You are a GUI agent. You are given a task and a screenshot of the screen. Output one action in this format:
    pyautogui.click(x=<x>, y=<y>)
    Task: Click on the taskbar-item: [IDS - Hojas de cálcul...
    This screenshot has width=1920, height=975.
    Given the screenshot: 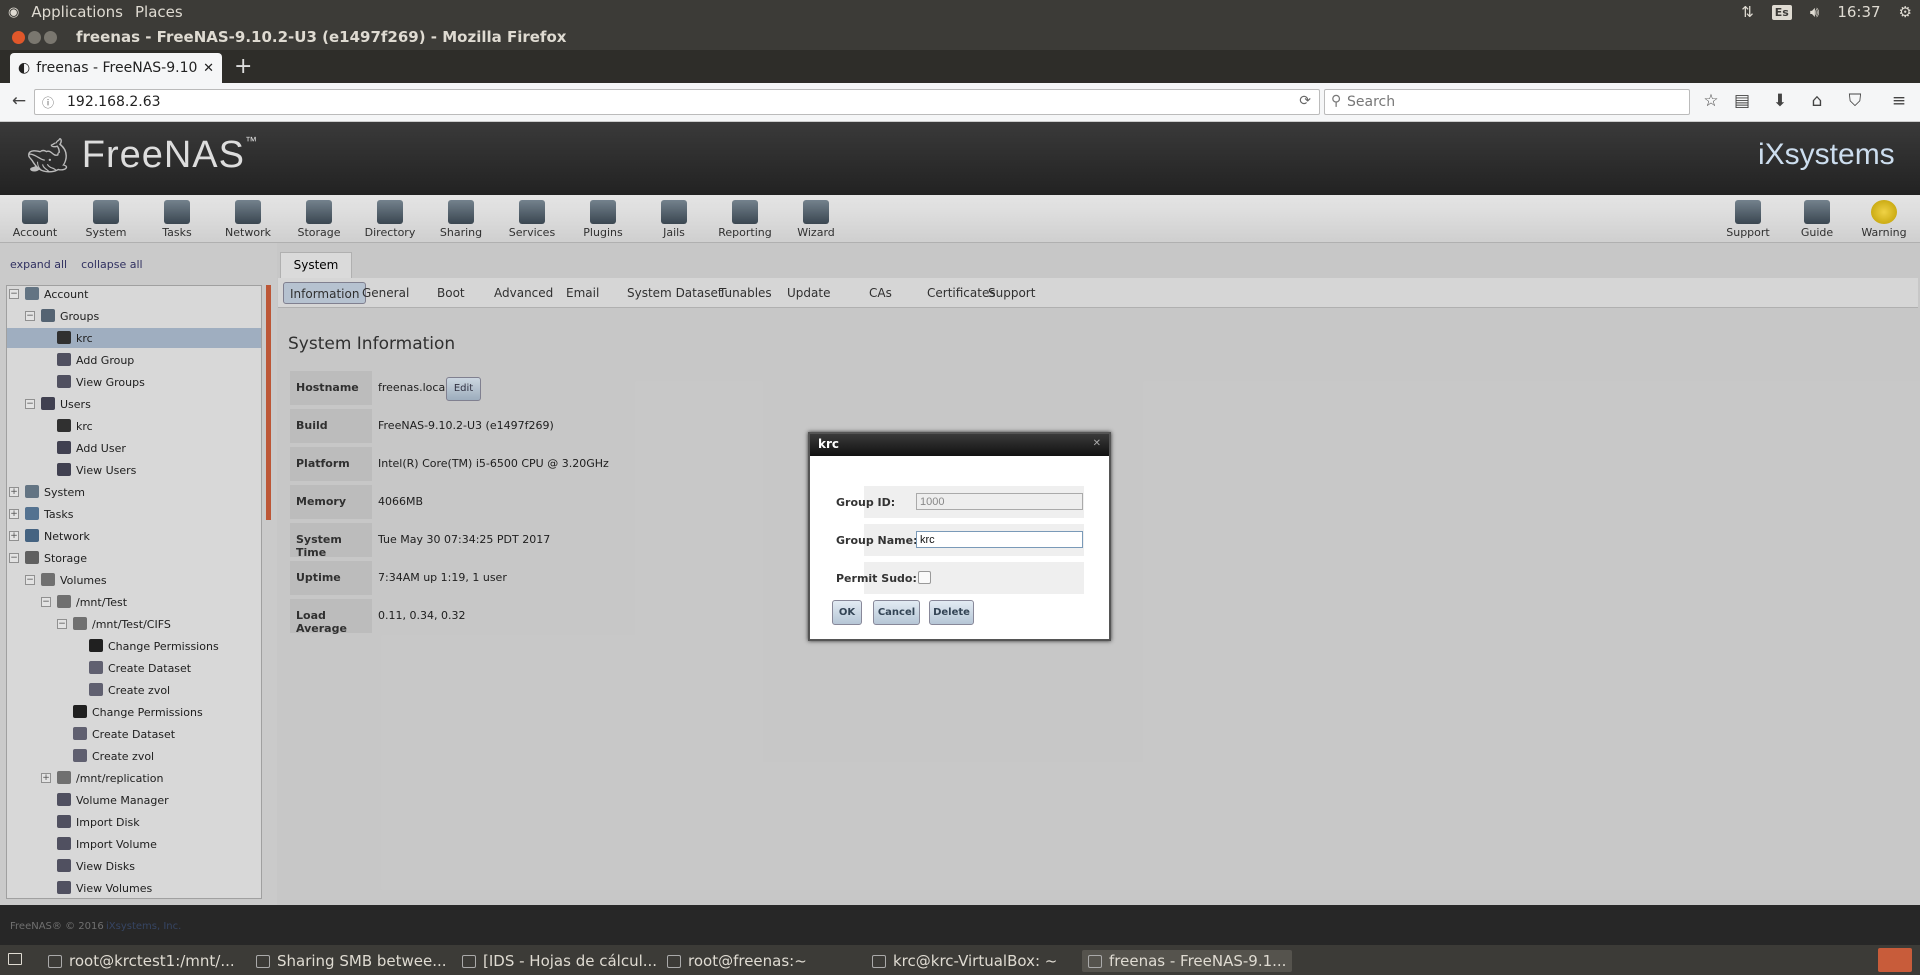 What is the action you would take?
    pyautogui.click(x=559, y=961)
    